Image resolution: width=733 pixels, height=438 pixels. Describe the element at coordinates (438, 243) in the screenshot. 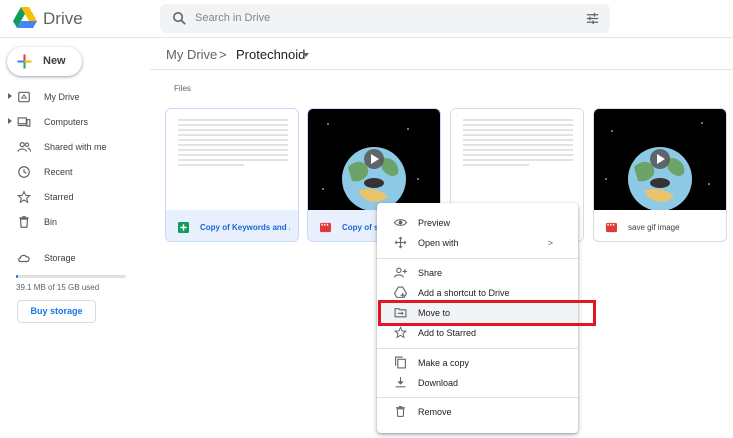

I see `menu-item-label: Open with` at that location.